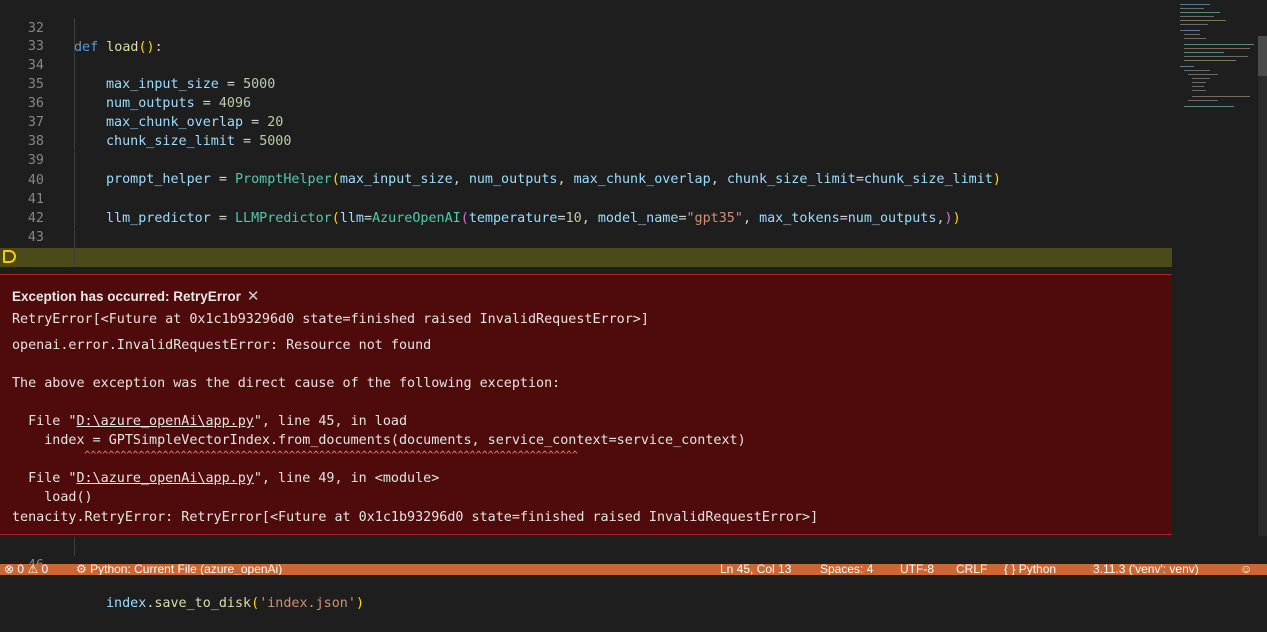 This screenshot has height=632, width=1267. Describe the element at coordinates (81, 569) in the screenshot. I see `debug-icon: ⚙` at that location.